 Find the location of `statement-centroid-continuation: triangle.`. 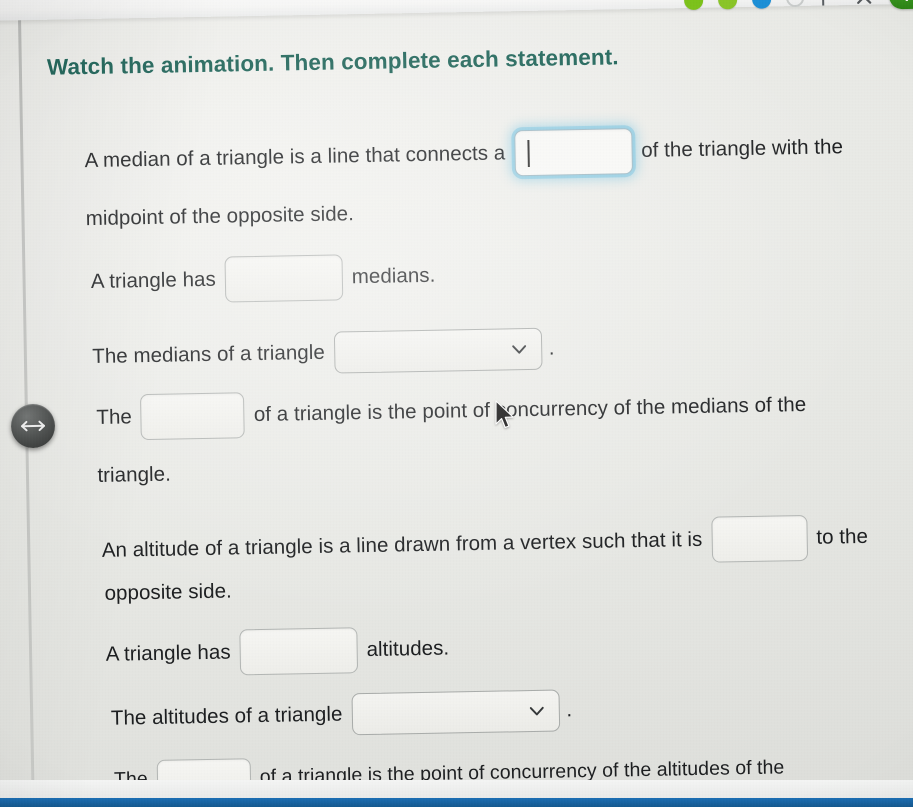

statement-centroid-continuation: triangle. is located at coordinates (134, 474).